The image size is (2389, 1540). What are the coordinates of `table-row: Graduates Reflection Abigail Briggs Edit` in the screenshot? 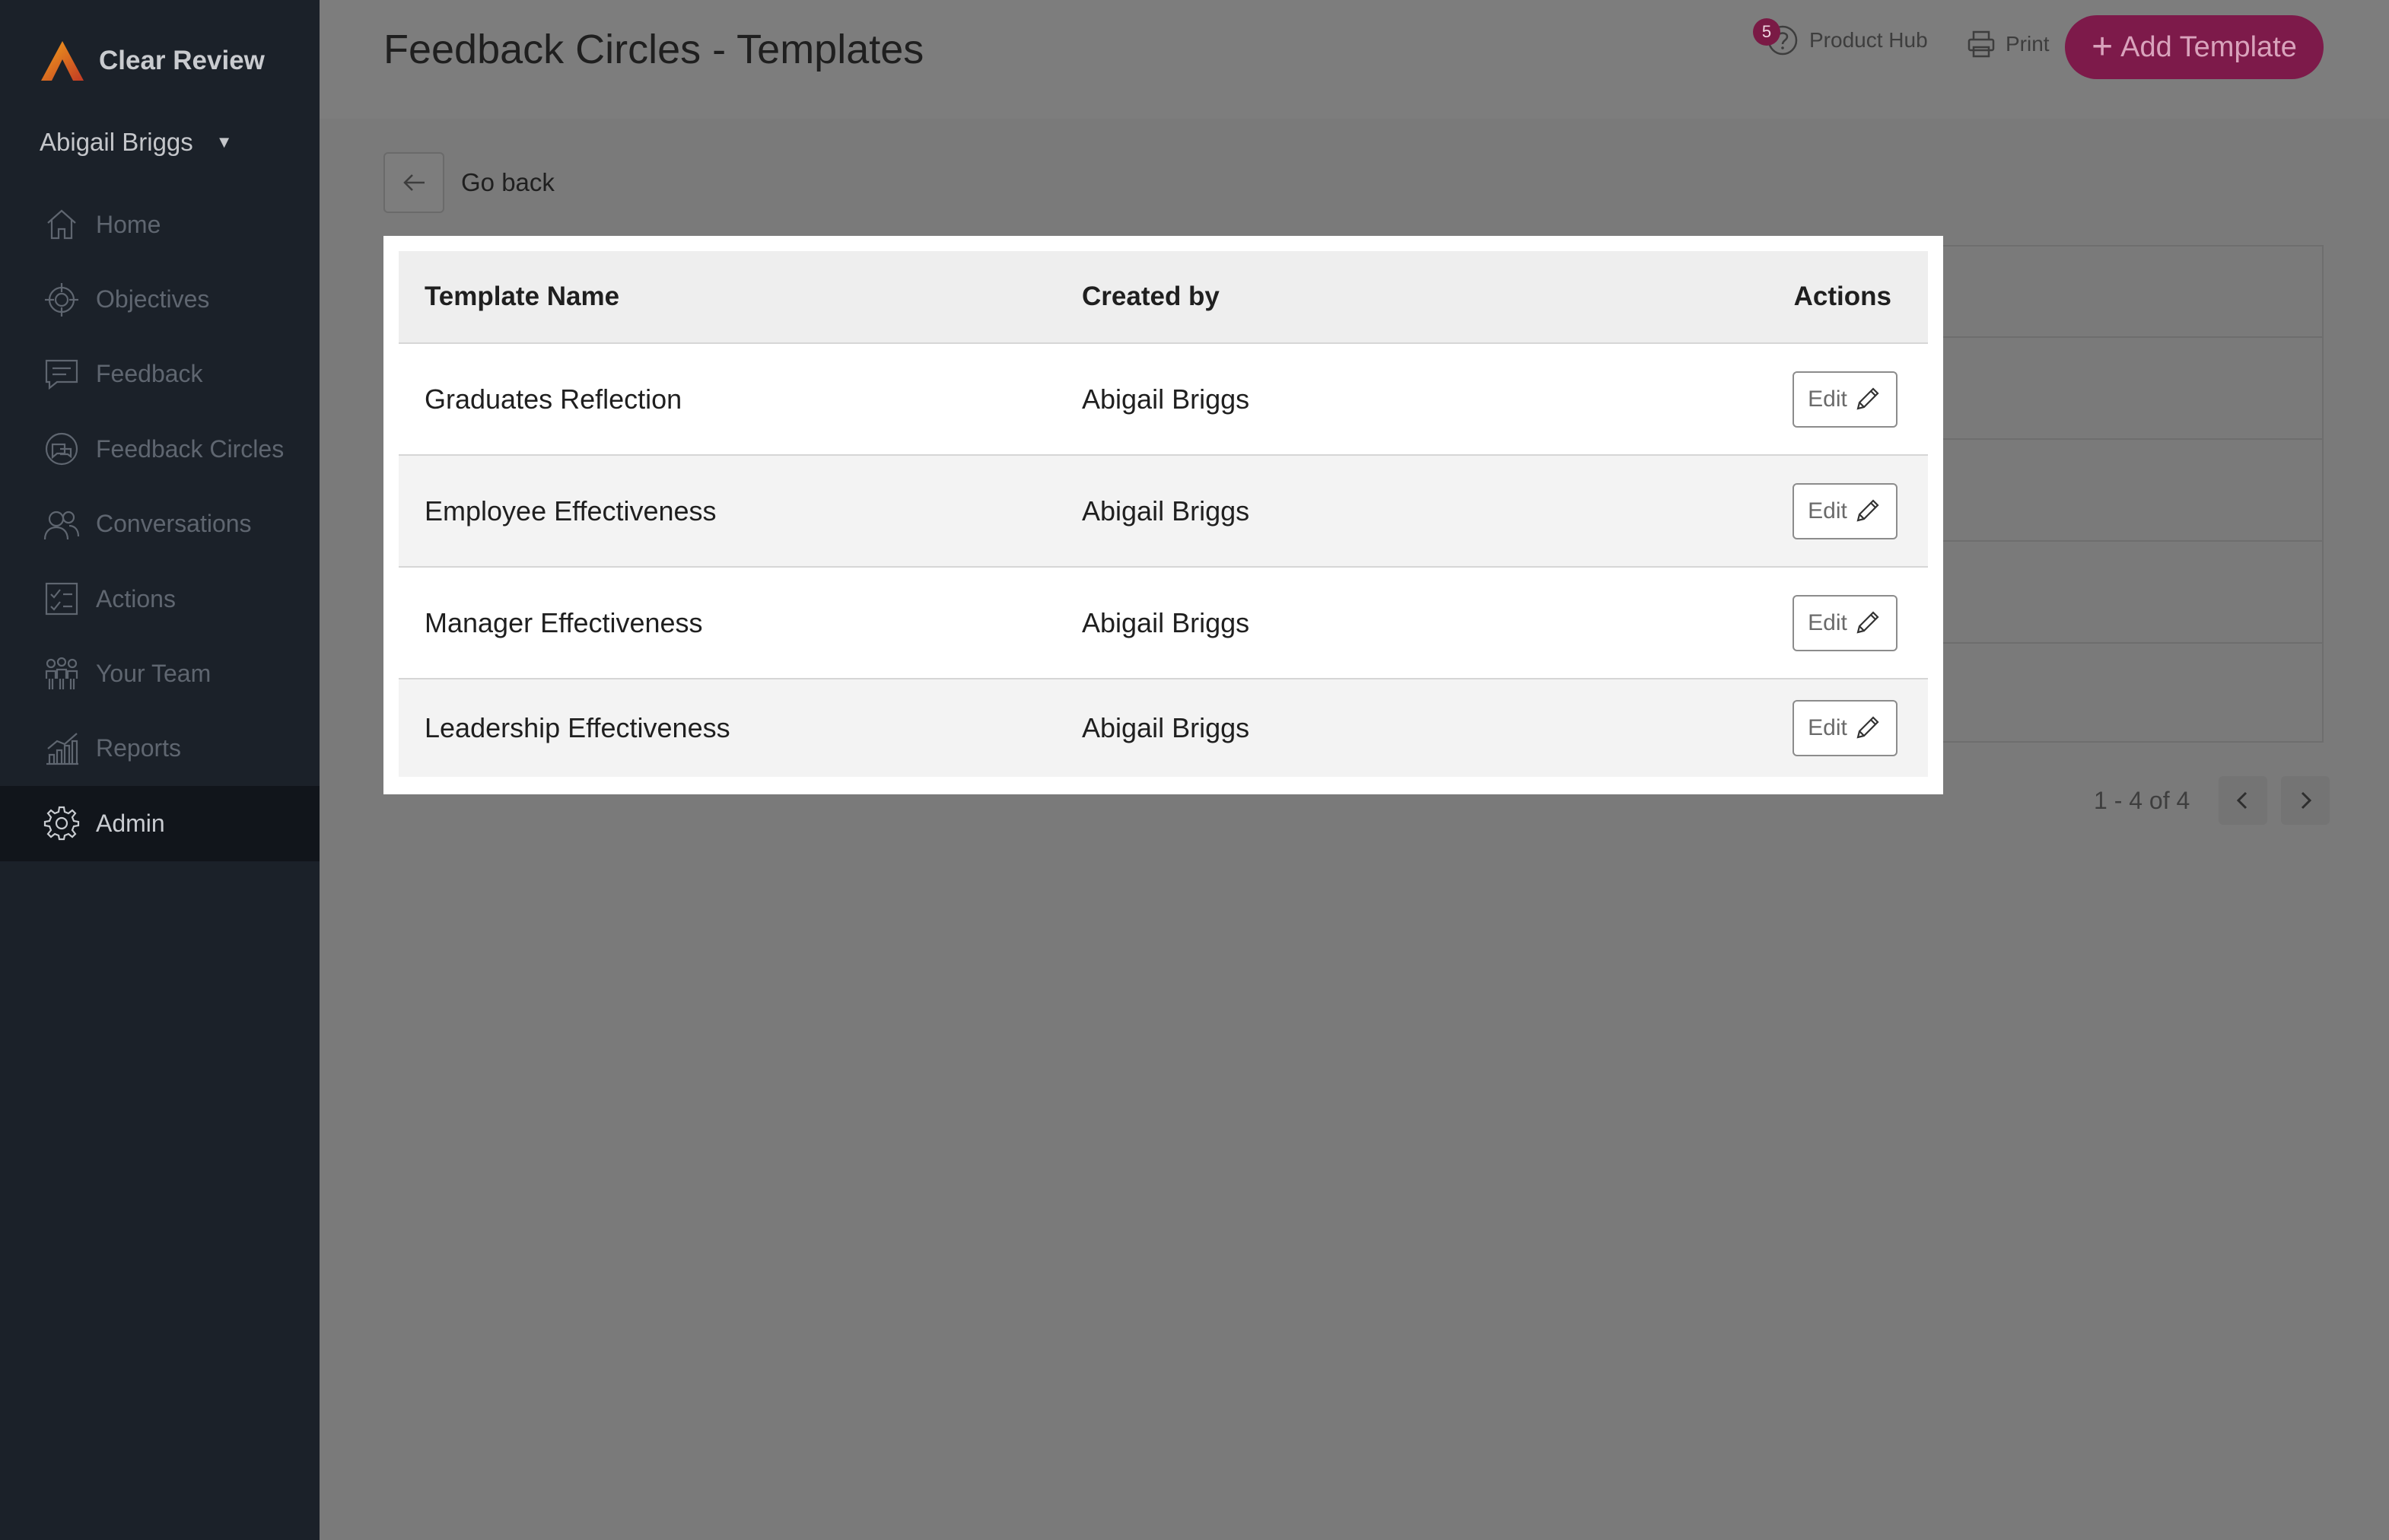 It's located at (1163, 400).